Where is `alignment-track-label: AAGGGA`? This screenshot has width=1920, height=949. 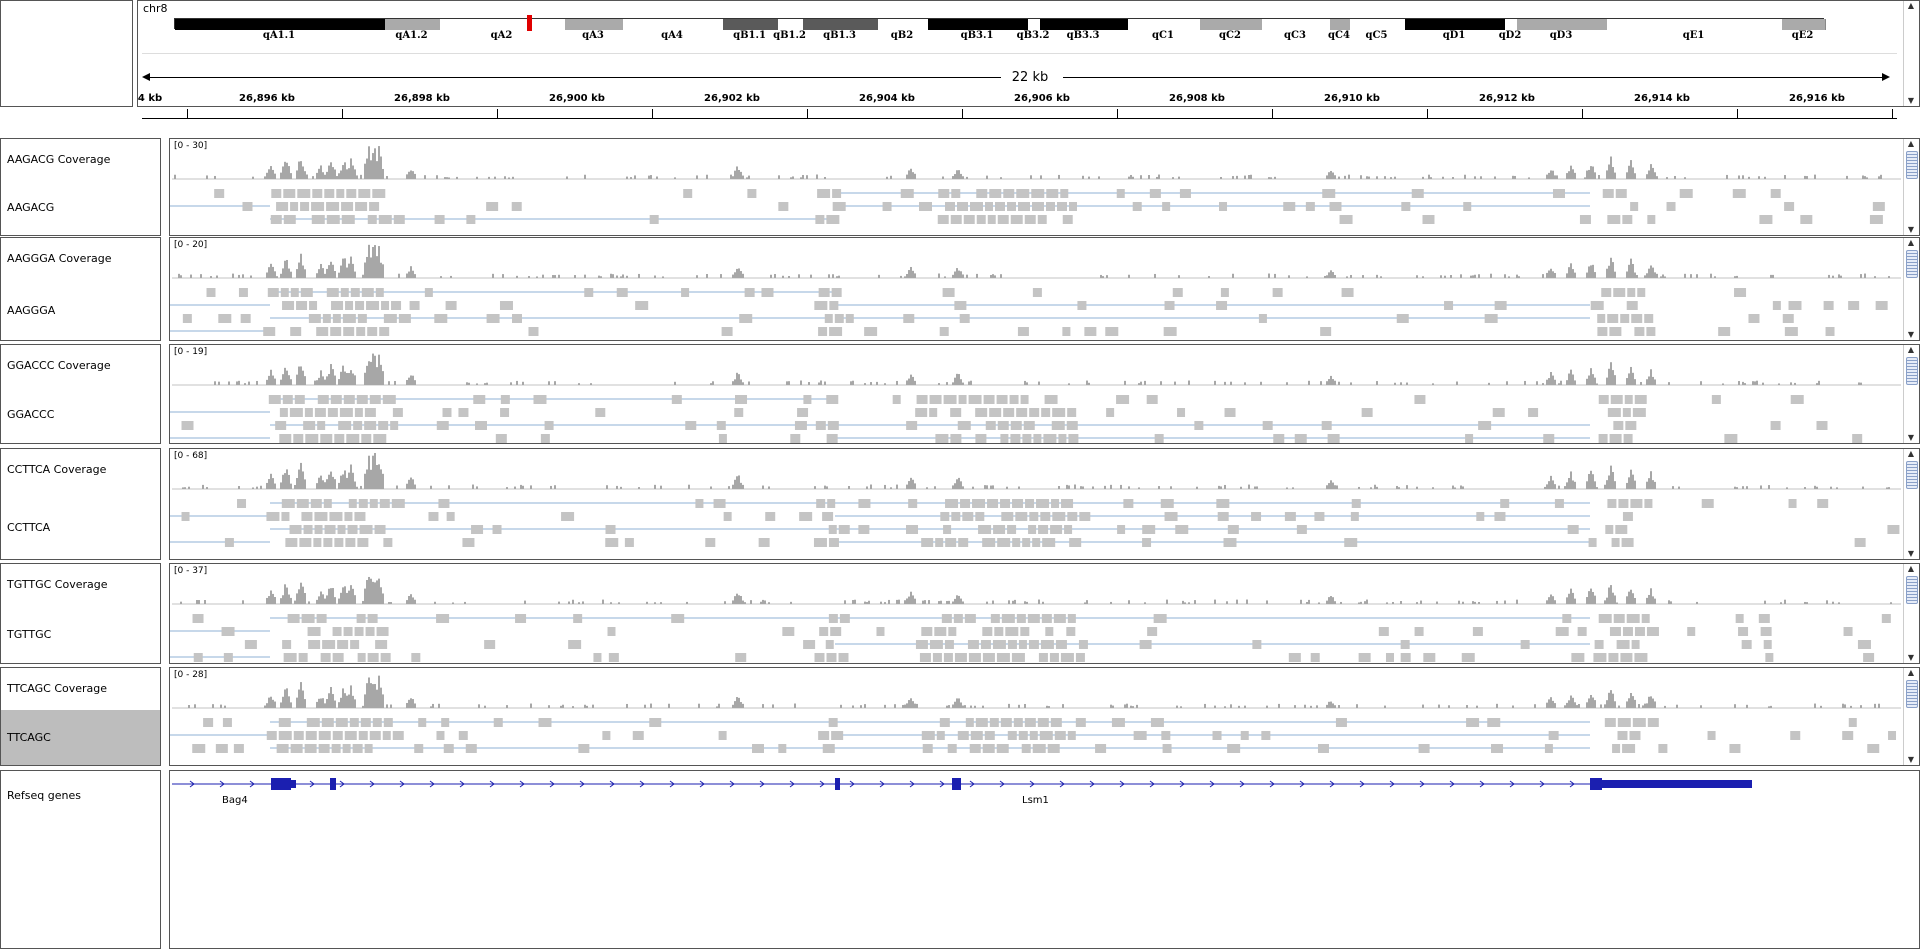 alignment-track-label: AAGGGA is located at coordinates (31, 310).